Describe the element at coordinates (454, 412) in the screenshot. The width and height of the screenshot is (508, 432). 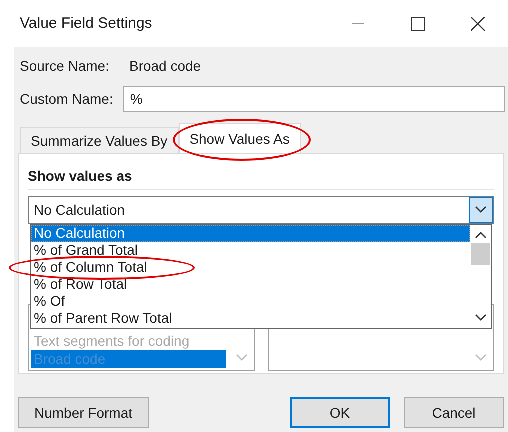
I see `dialog-button: Cancel` at that location.